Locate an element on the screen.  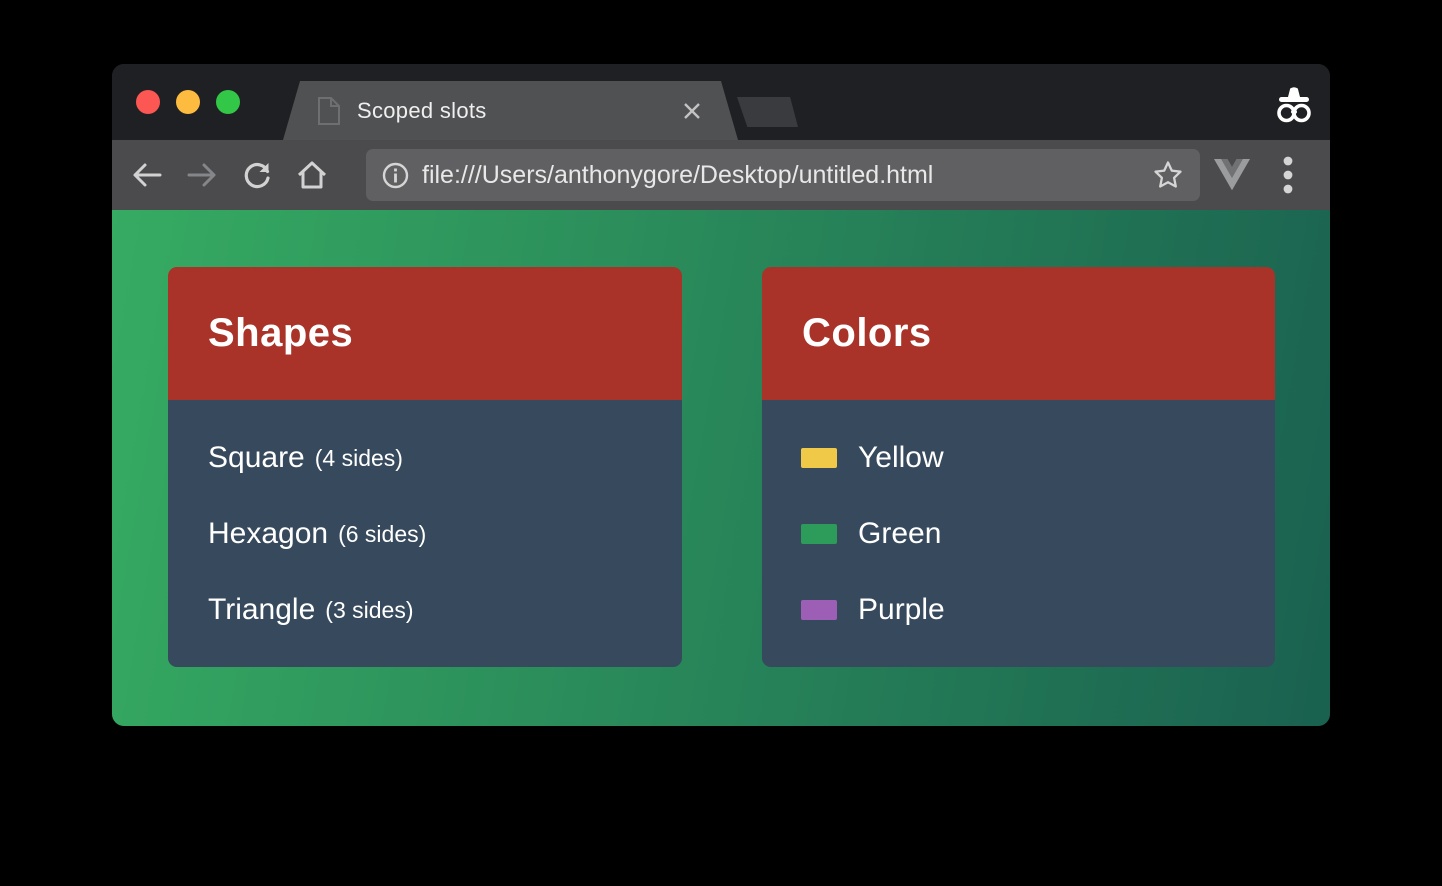
colors-card-header: Colors is located at coordinates (1018, 333).